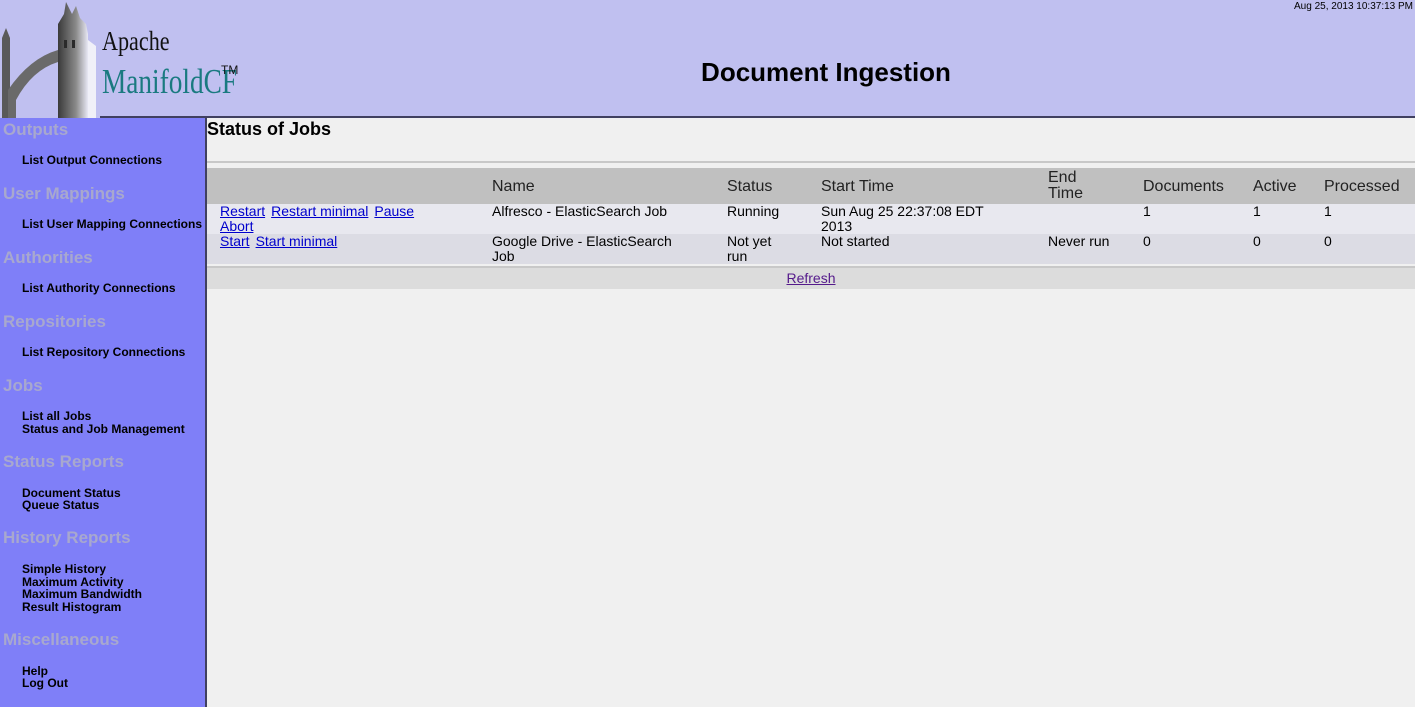  Describe the element at coordinates (48, 257) in the screenshot. I see `nav-section-authorities: Authorities` at that location.